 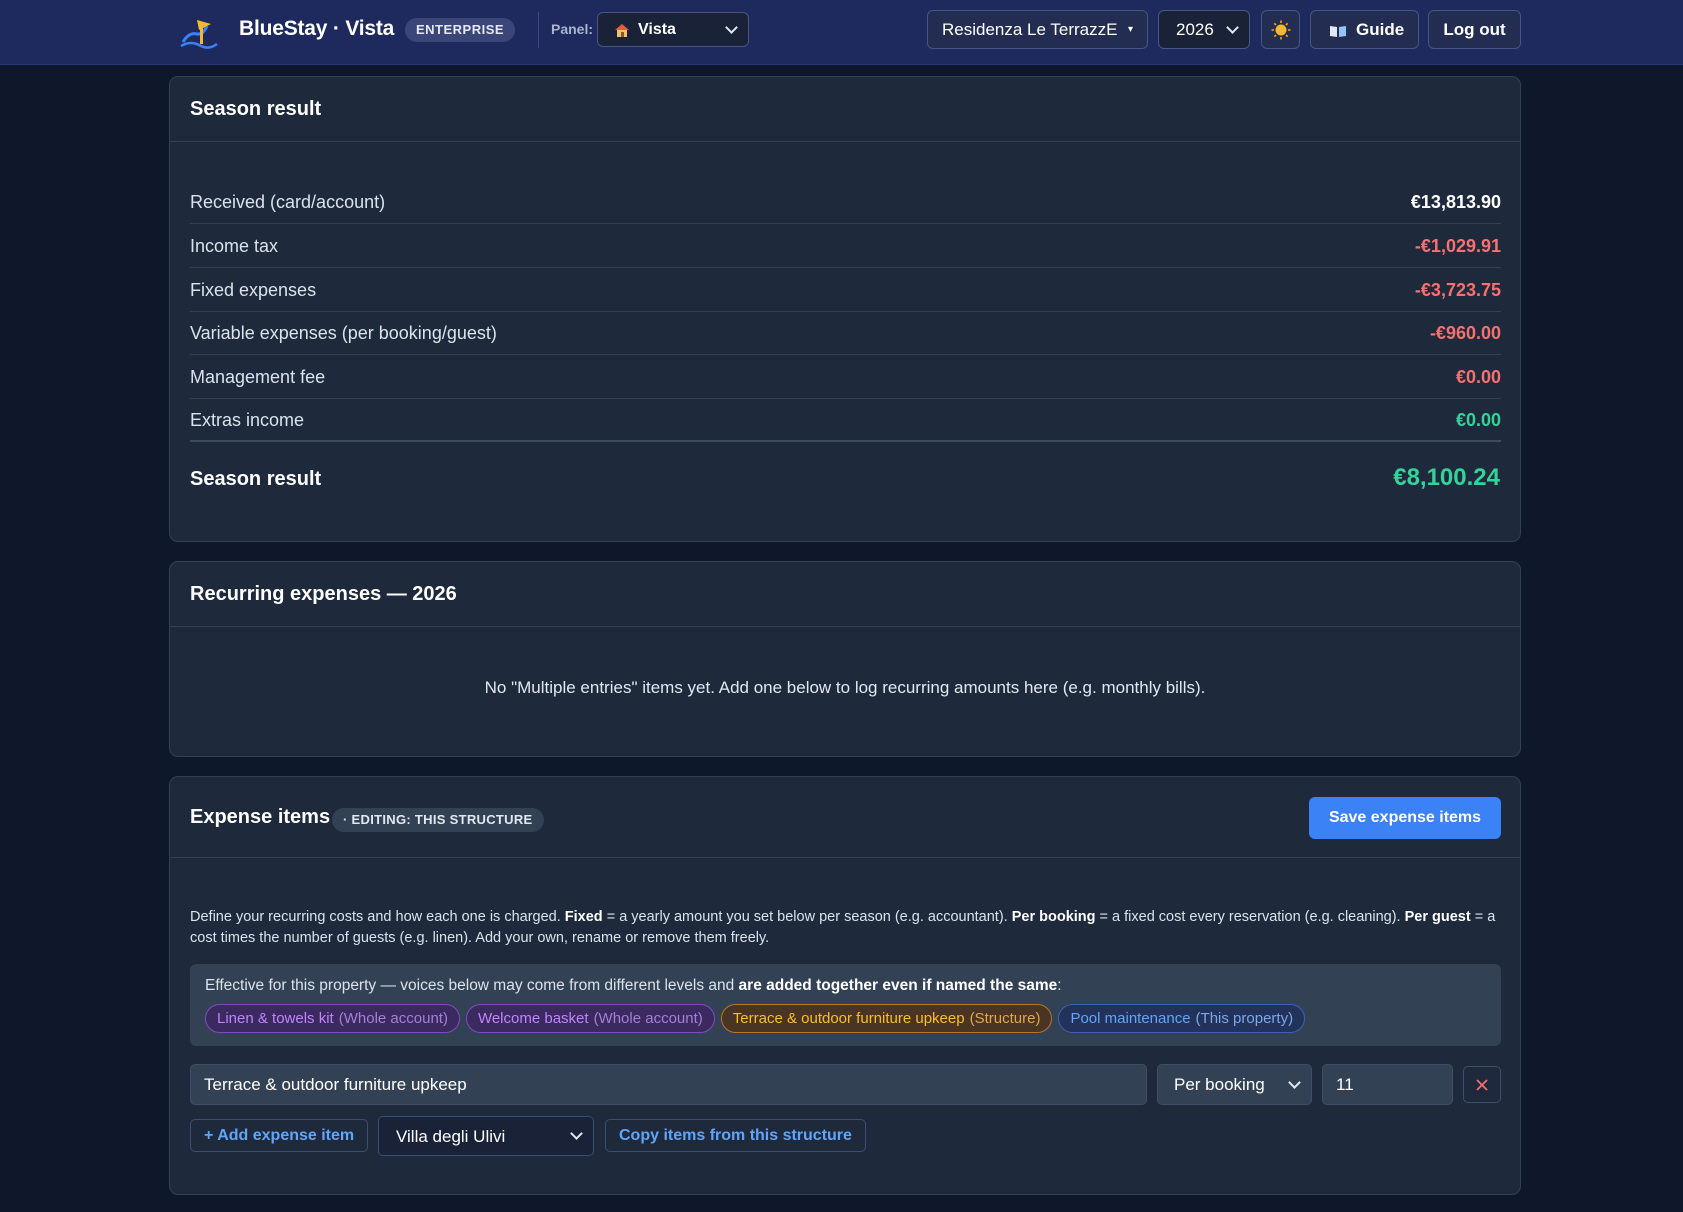 What do you see at coordinates (590, 1018) in the screenshot?
I see `effective-item-pill: Welcome basket (Whole account)` at bounding box center [590, 1018].